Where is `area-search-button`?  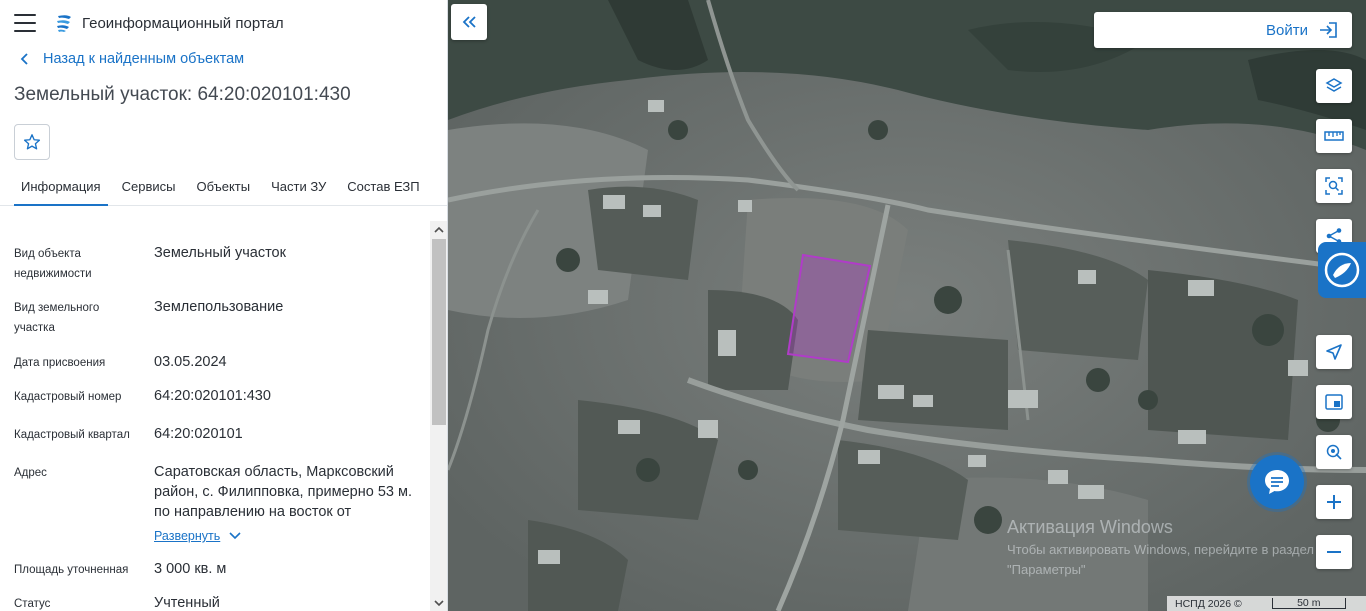 area-search-button is located at coordinates (1334, 186).